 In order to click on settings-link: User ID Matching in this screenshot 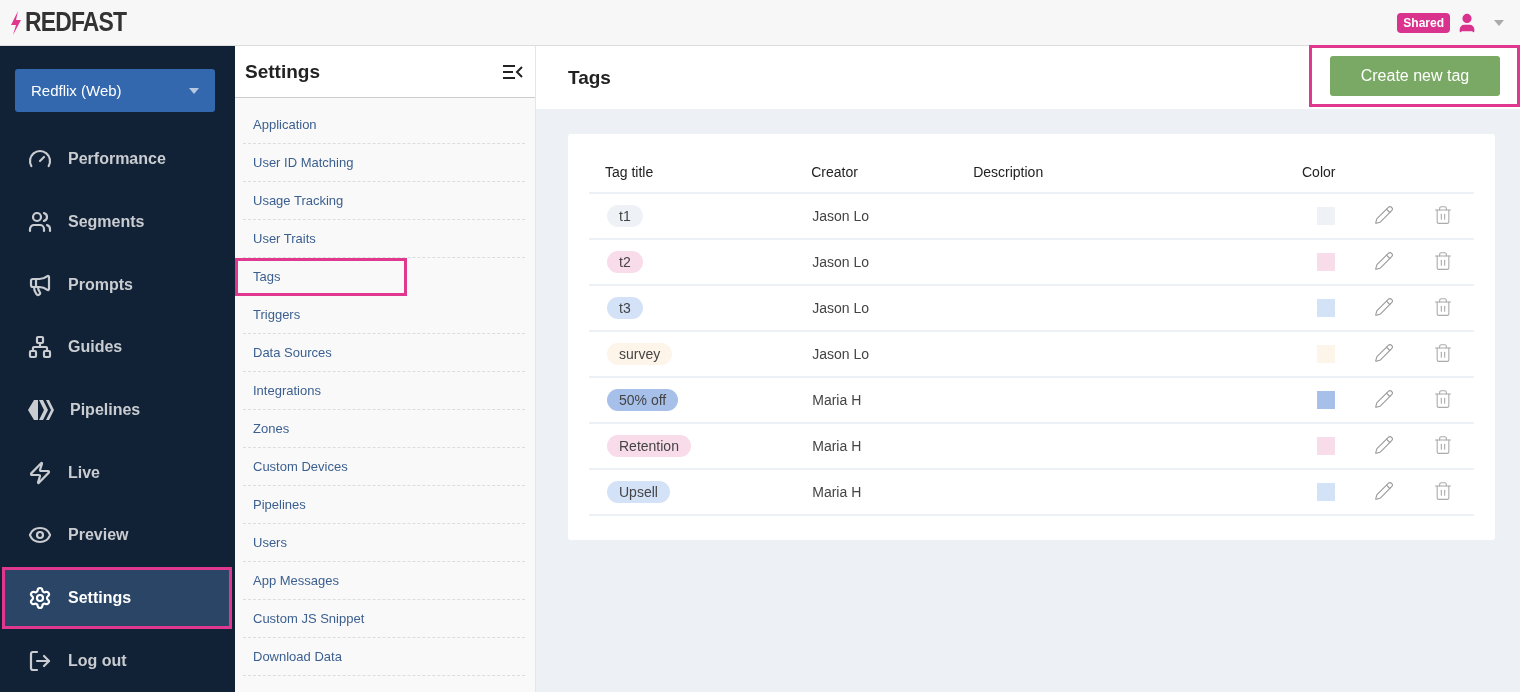, I will do `click(384, 163)`.